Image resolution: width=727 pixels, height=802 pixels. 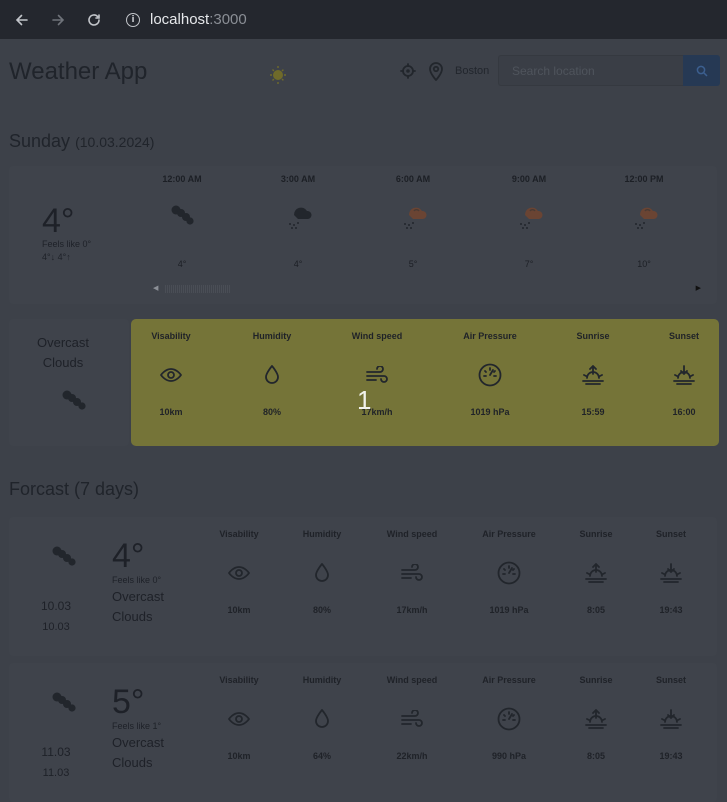 I want to click on search-input, so click(x=591, y=70).